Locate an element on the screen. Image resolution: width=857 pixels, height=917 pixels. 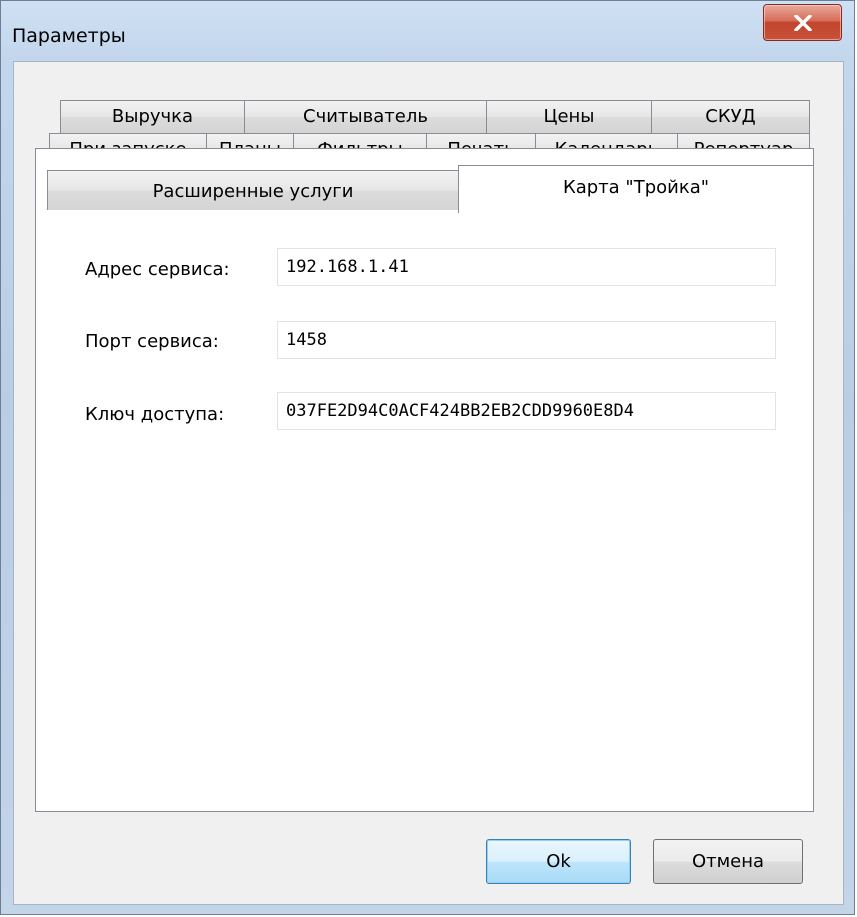
service-address-input is located at coordinates (526, 267).